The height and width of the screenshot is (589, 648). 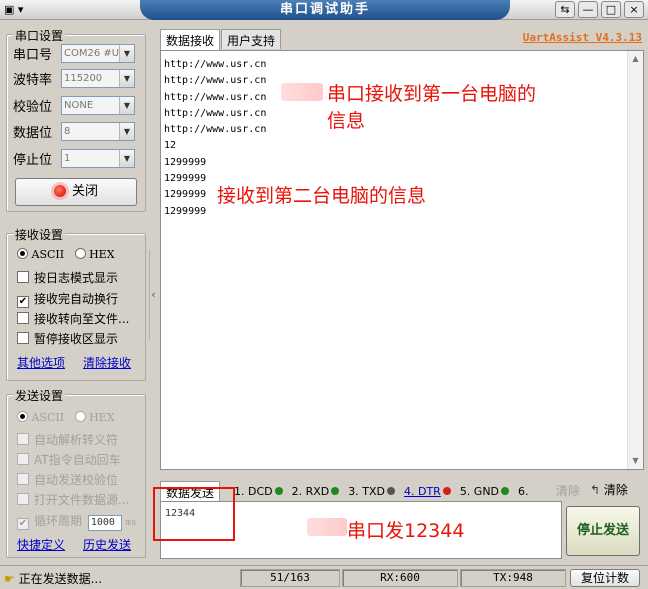 I want to click on tx-ascii-radio, so click(x=22, y=416).